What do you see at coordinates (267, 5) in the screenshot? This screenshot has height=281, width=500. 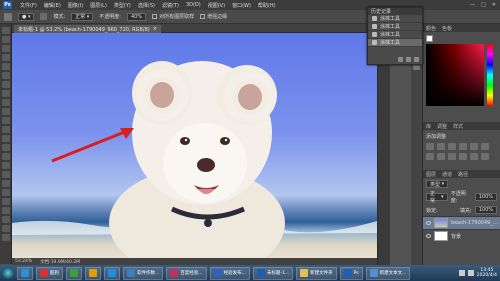 I see `menu-item: 帮助(H)` at bounding box center [267, 5].